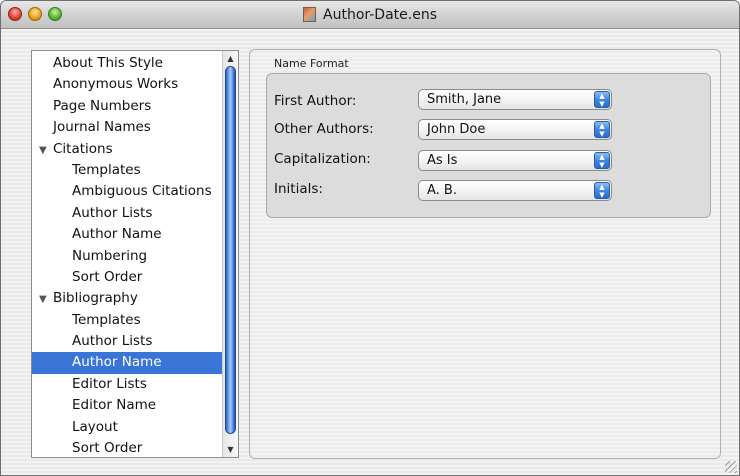 The height and width of the screenshot is (476, 740). I want to click on initials-popup: A. B. ▲ ▼, so click(515, 190).